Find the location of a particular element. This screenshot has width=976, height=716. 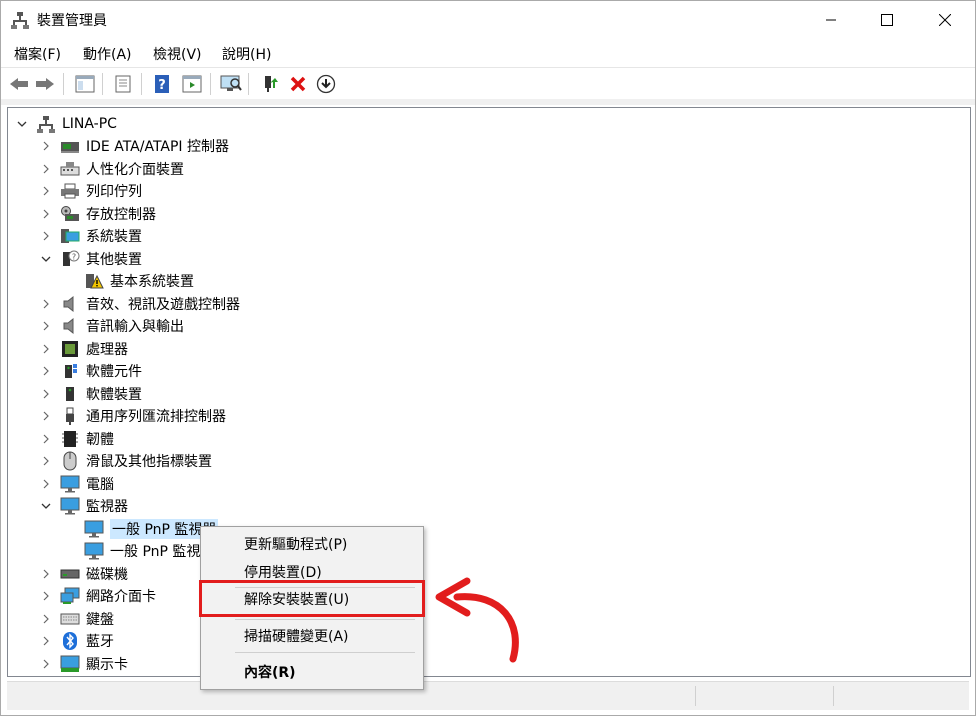

tree-node-monitors: 監視器 is located at coordinates (84, 506).